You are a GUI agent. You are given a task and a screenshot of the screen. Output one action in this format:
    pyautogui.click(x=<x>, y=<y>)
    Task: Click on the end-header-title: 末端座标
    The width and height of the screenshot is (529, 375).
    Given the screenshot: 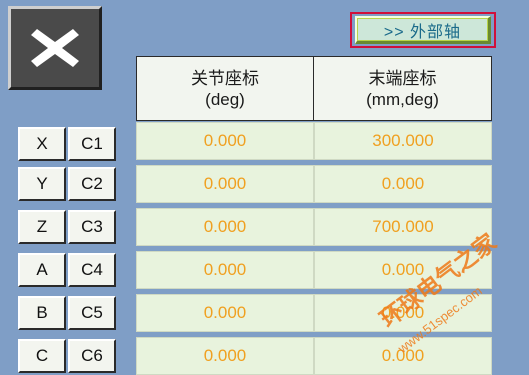 What is the action you would take?
    pyautogui.click(x=402, y=78)
    